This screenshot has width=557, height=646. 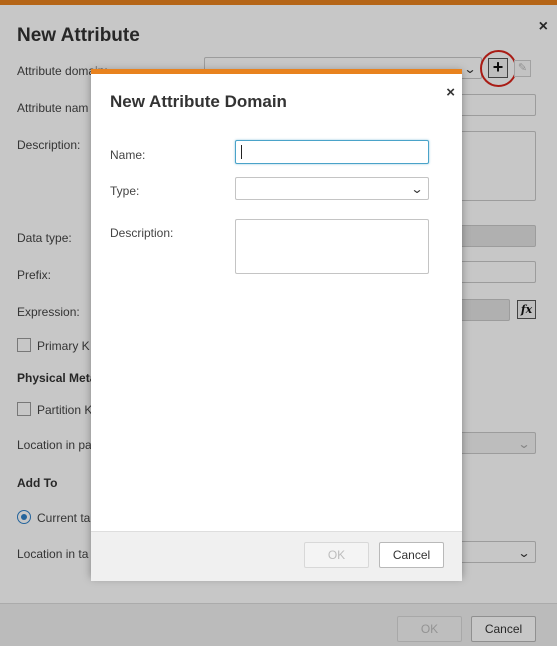 What do you see at coordinates (450, 92) in the screenshot?
I see `close-icon: ×` at bounding box center [450, 92].